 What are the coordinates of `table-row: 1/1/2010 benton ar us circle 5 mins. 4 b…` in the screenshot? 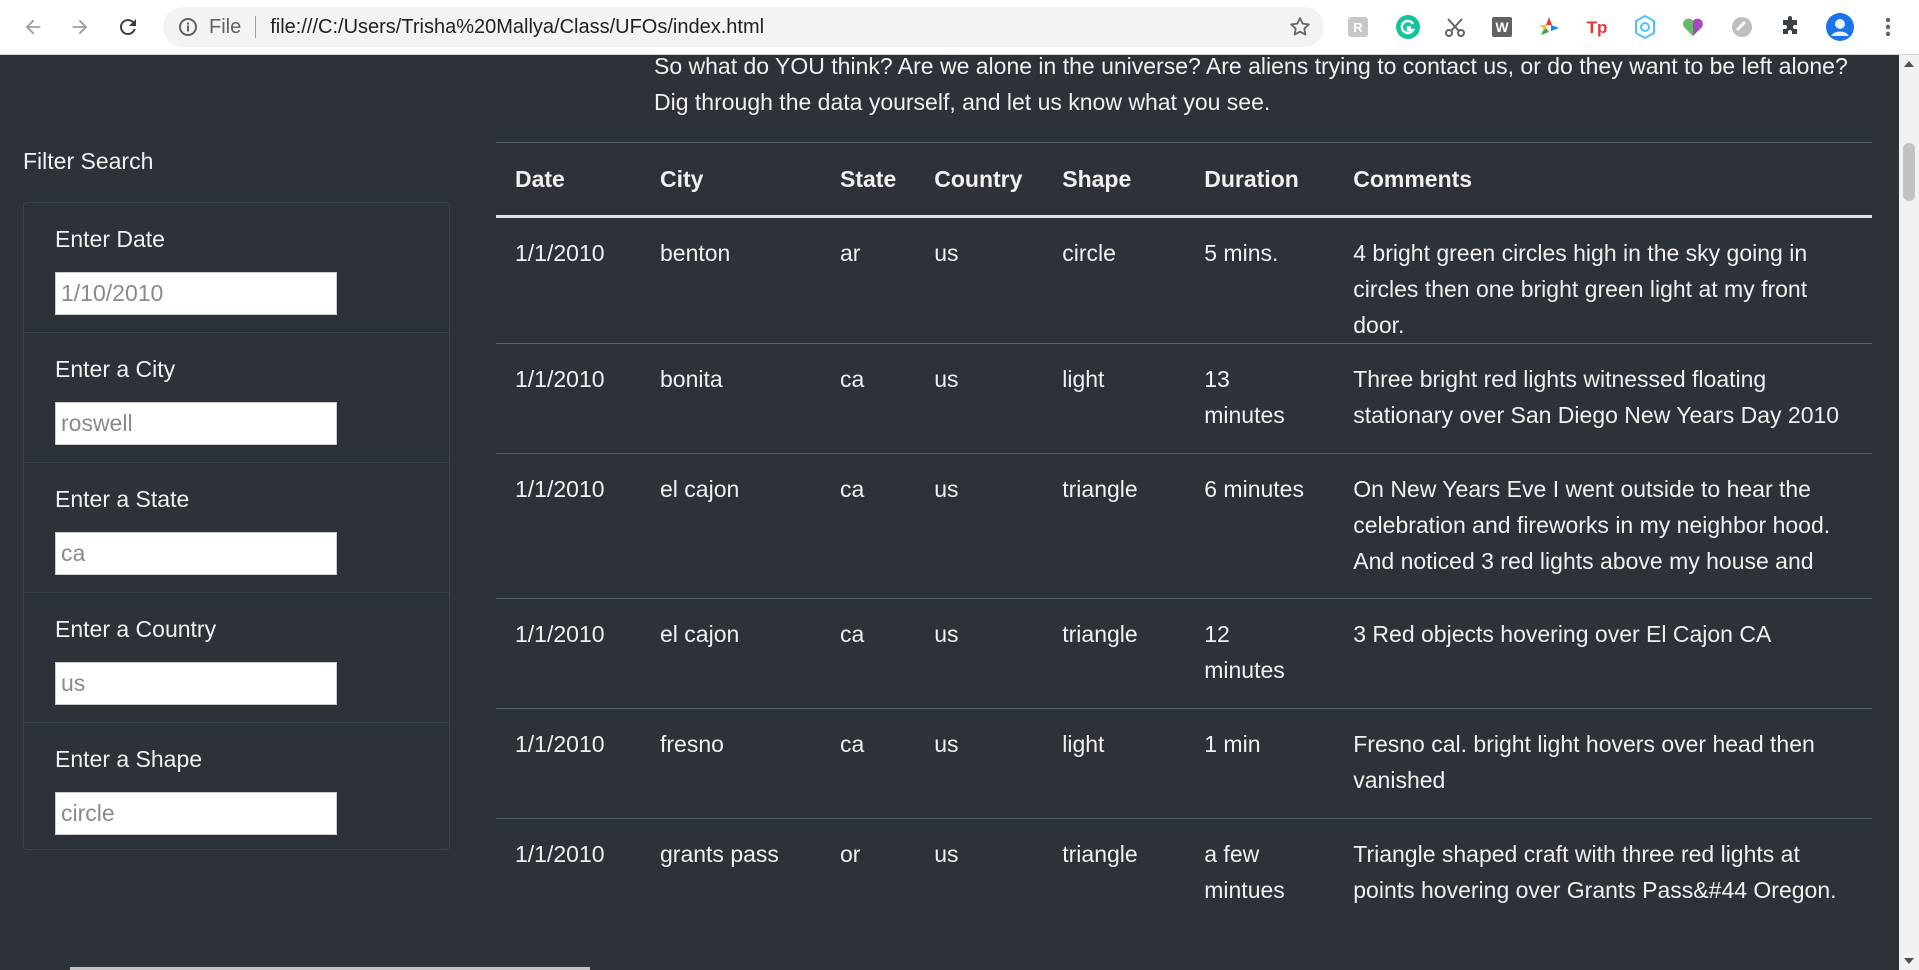 It's located at (1184, 280).